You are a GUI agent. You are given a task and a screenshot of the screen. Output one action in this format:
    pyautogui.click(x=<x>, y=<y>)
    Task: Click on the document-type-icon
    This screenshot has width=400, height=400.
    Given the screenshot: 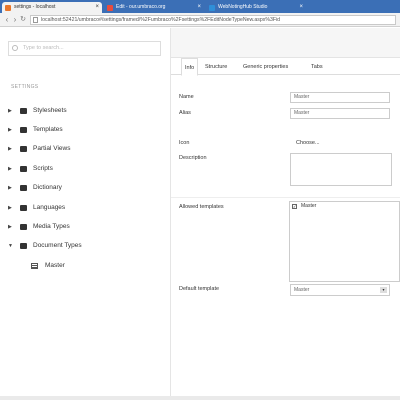 What is the action you would take?
    pyautogui.click(x=34, y=266)
    